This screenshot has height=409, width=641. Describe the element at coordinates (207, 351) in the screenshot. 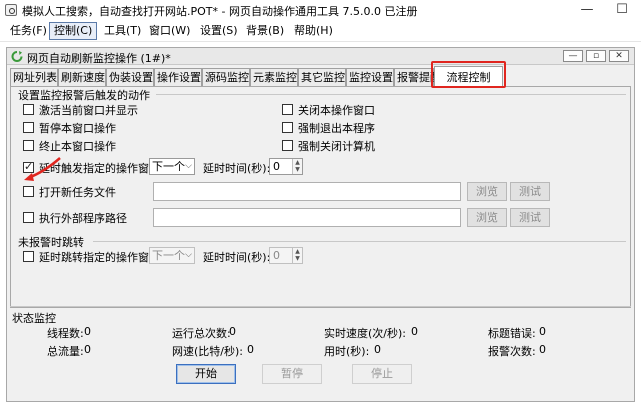

I see `net-speed-label: 网速(比特/秒):` at that location.